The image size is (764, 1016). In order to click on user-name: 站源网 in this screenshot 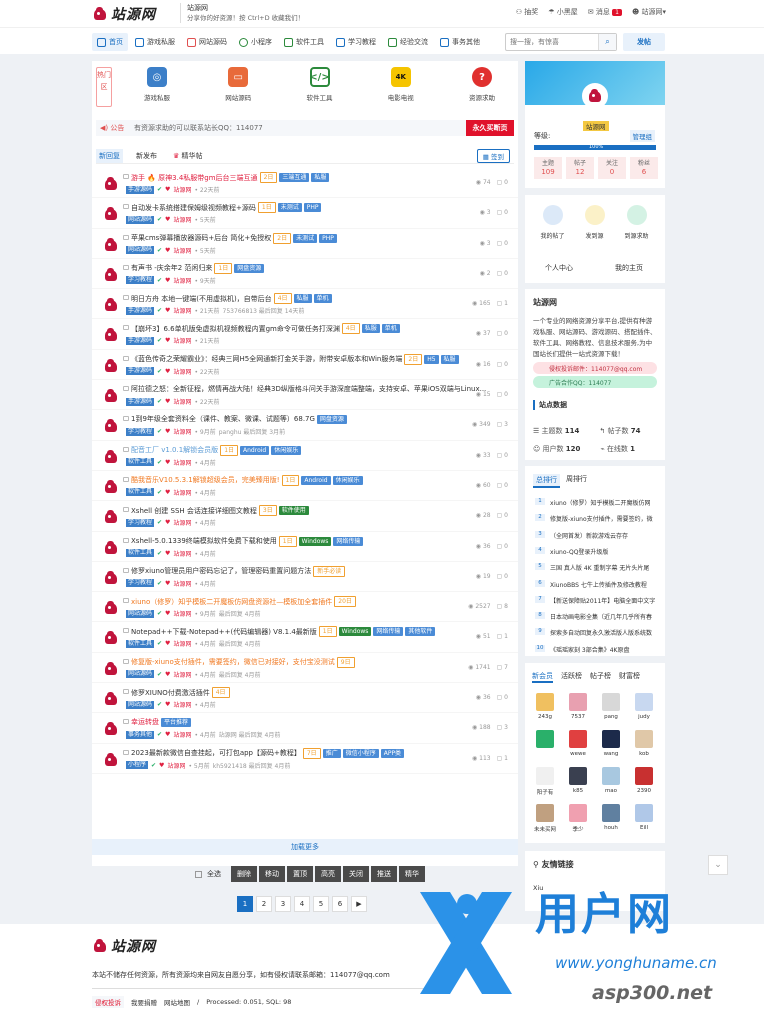, I will do `click(596, 126)`.